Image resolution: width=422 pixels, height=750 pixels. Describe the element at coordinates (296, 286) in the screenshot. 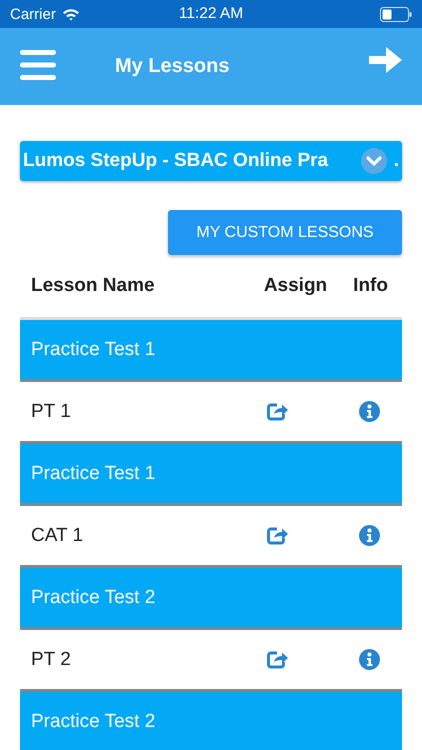

I see `column-header: Assign` at that location.